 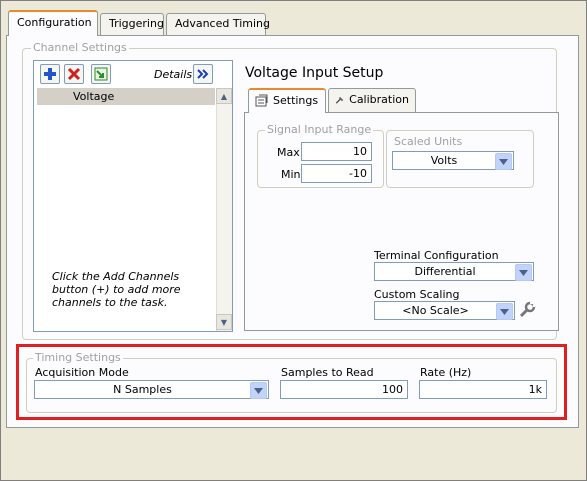 I want to click on tab-calibration-label: Calibration, so click(x=379, y=99).